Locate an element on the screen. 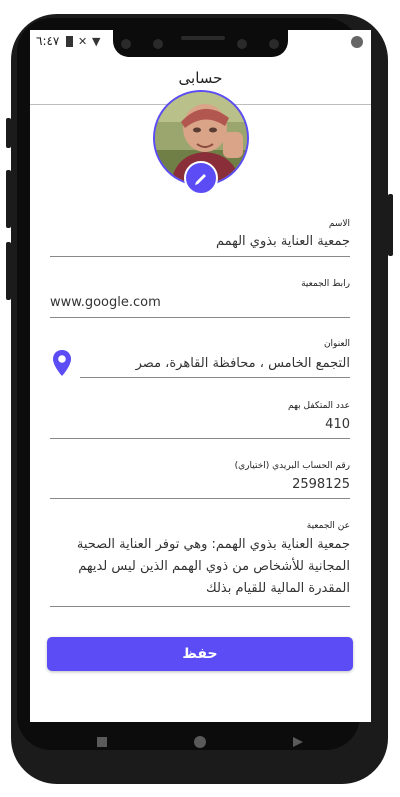  address-label: العنوان is located at coordinates (336, 344).